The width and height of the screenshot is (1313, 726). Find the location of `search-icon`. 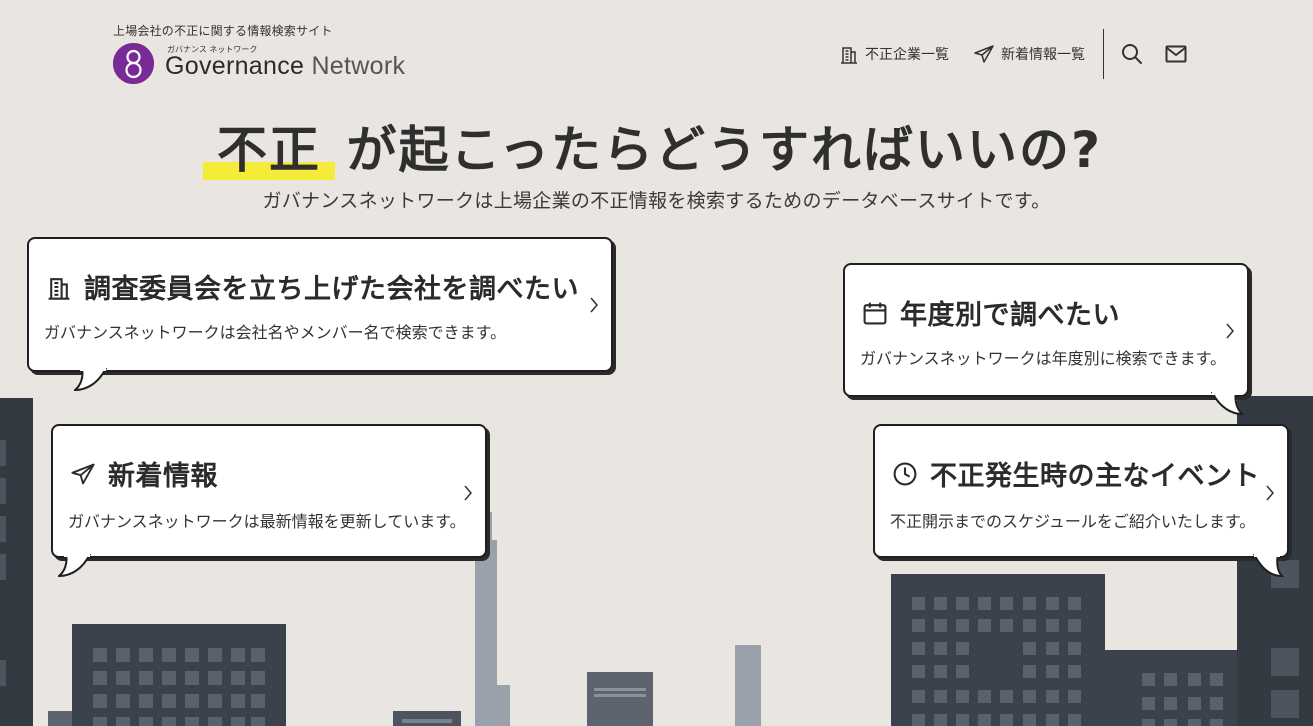

search-icon is located at coordinates (1132, 54).